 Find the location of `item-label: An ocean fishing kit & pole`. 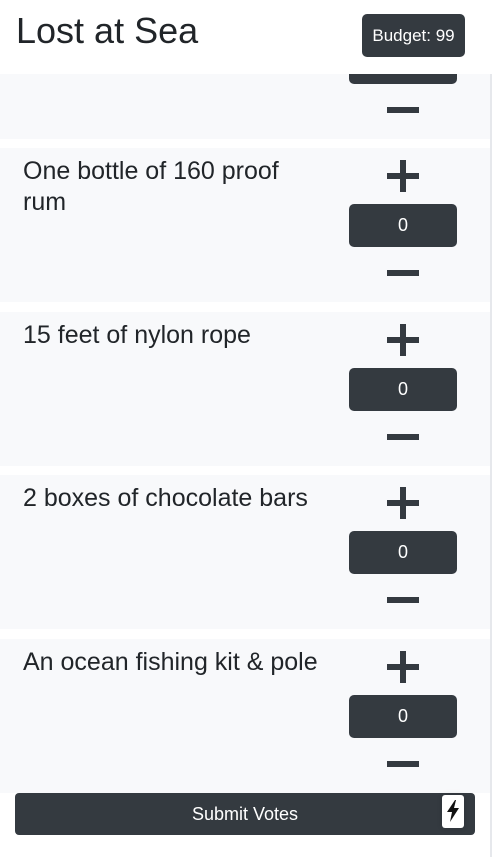

item-label: An ocean fishing kit & pole is located at coordinates (170, 662).